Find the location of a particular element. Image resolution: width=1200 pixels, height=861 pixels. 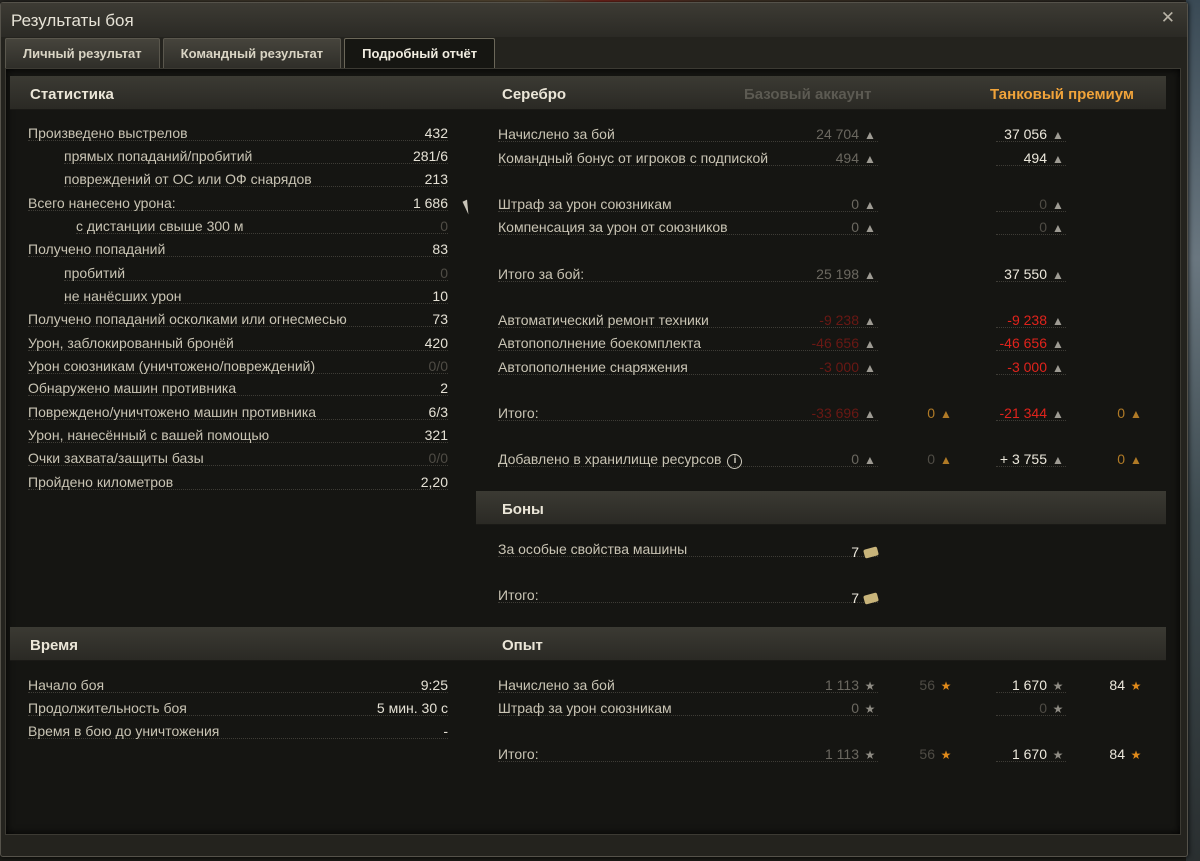

basic-silver-value: 25 198 ▲ is located at coordinates (811, 274).